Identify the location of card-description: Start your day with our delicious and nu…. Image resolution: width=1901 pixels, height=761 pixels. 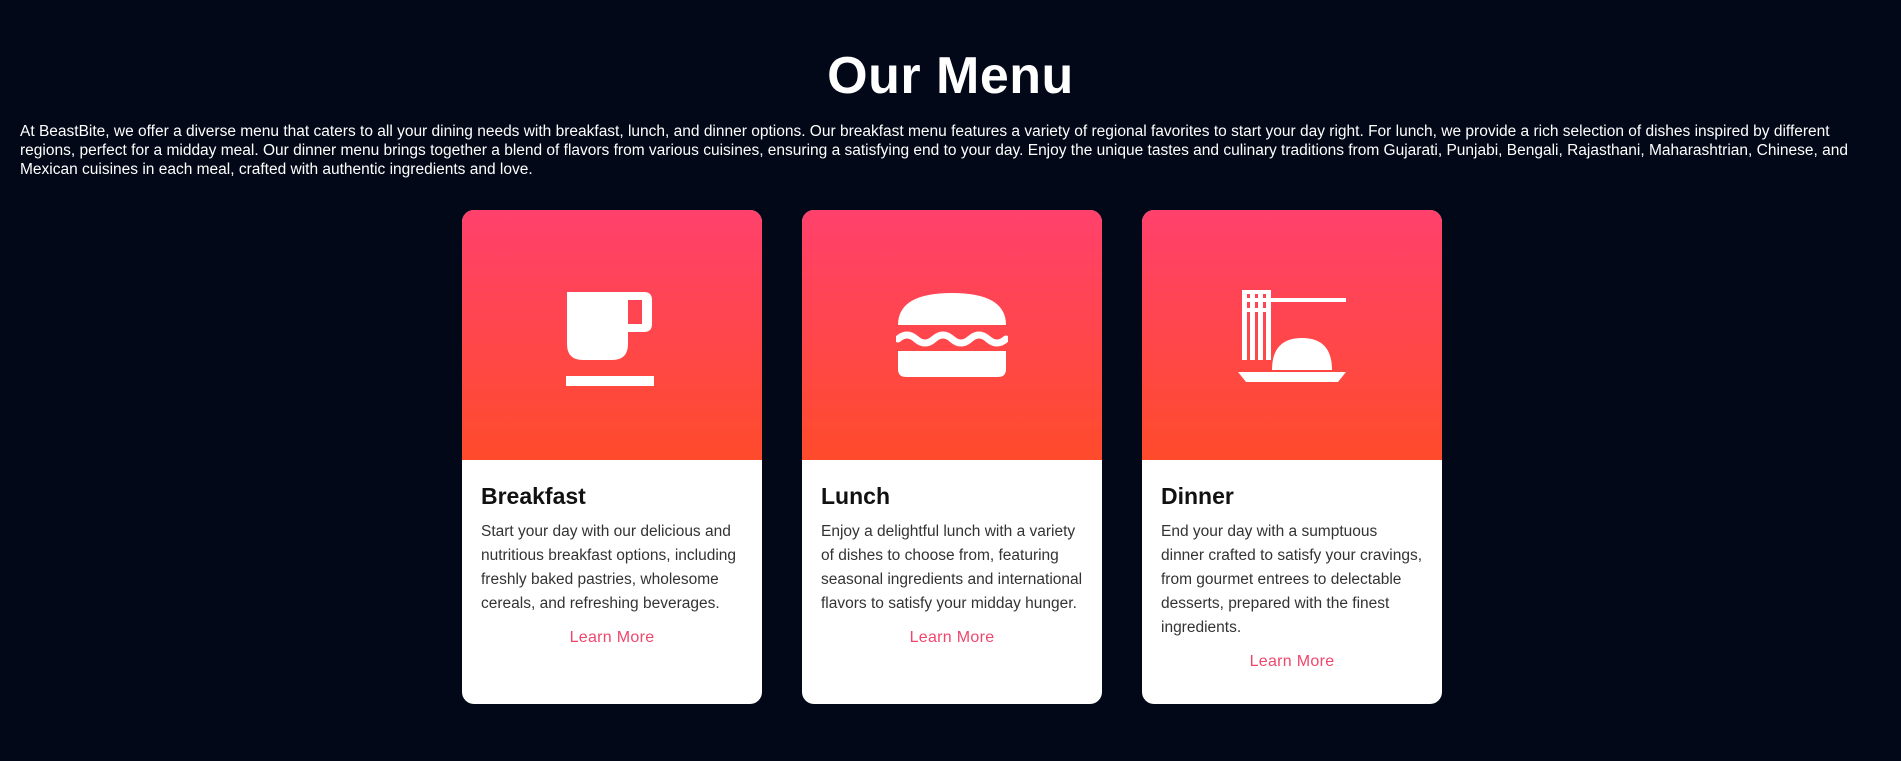
(609, 567).